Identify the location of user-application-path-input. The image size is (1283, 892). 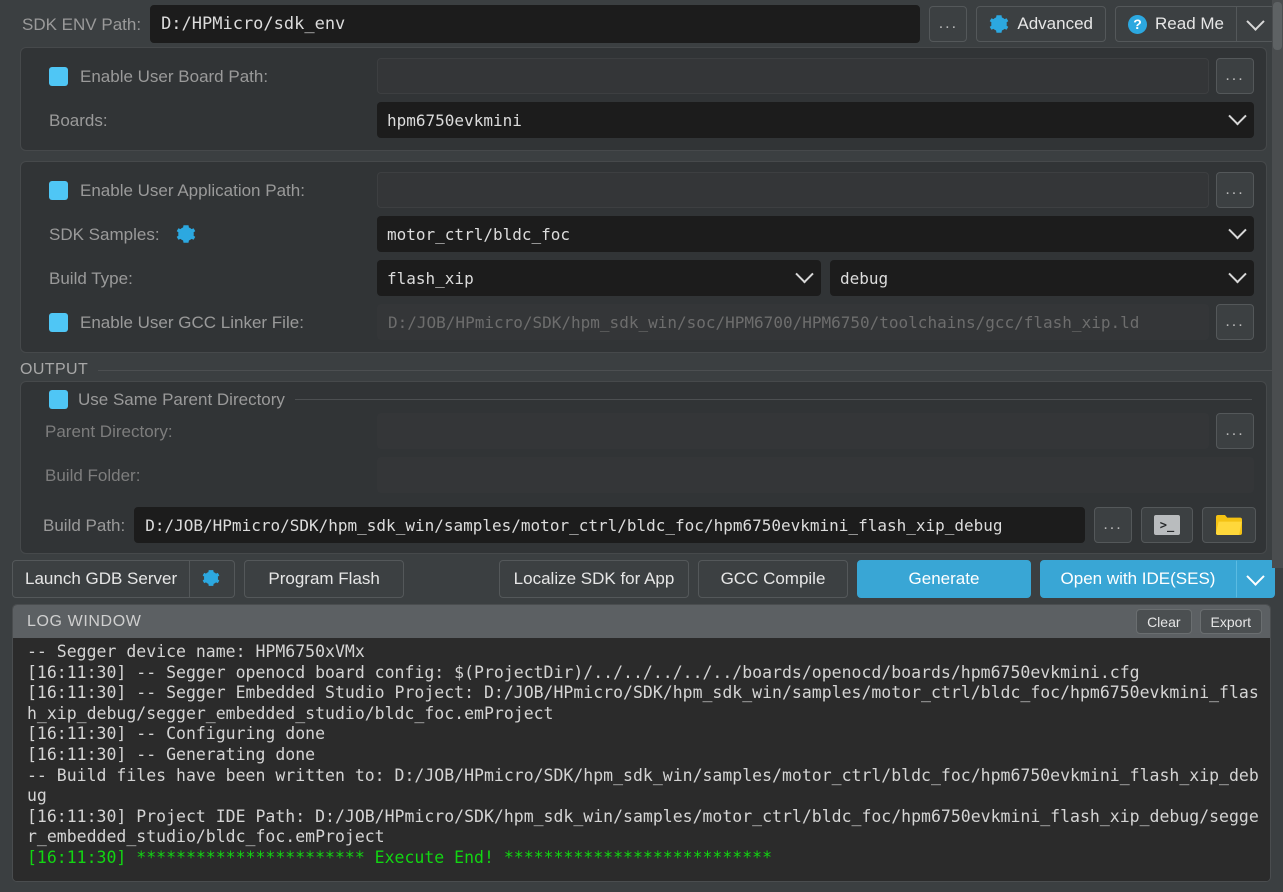
(793, 190).